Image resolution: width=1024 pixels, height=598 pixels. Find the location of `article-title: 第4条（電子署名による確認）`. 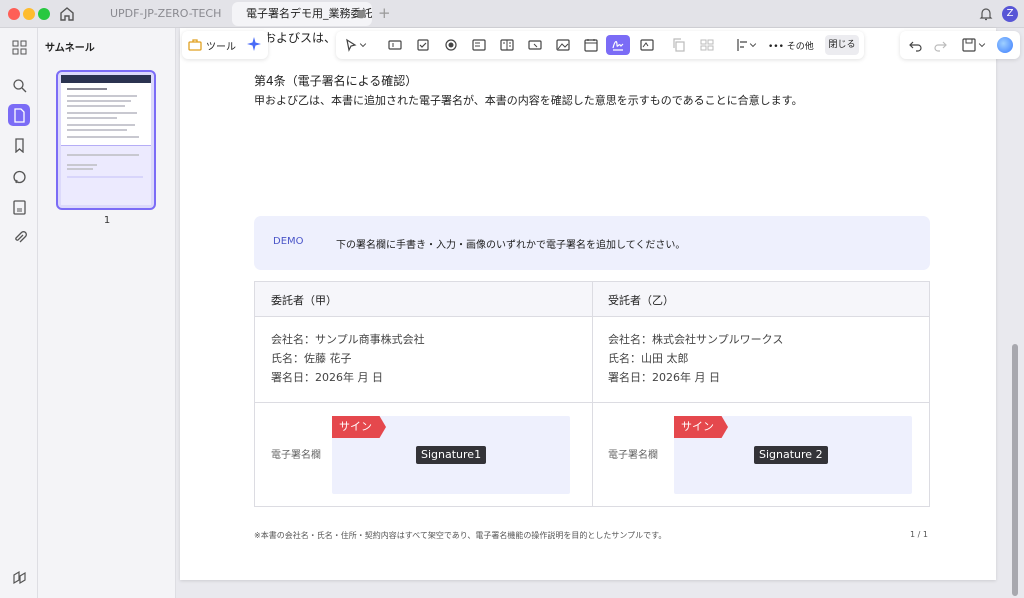

article-title: 第4条（電子署名による確認） is located at coordinates (336, 81).